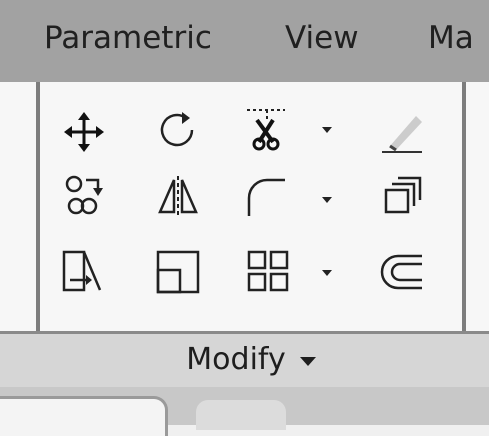 The image size is (489, 436). I want to click on mirror-icon, so click(178, 196).